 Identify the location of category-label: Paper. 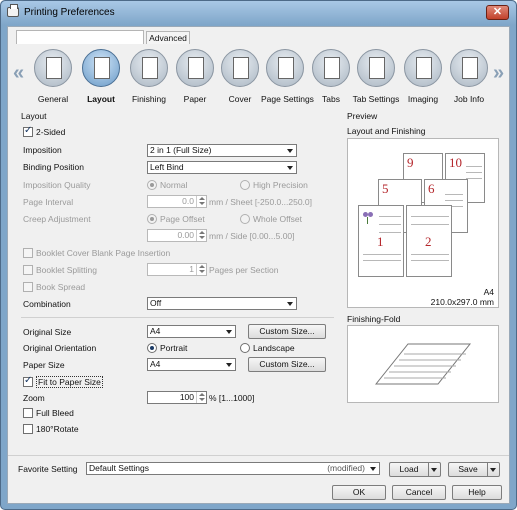
(195, 99).